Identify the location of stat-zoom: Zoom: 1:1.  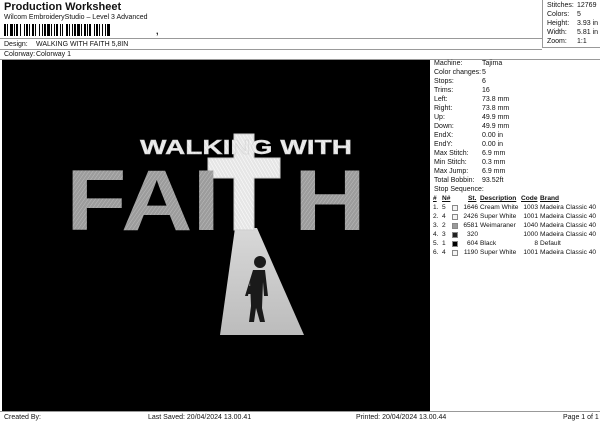
(567, 41).